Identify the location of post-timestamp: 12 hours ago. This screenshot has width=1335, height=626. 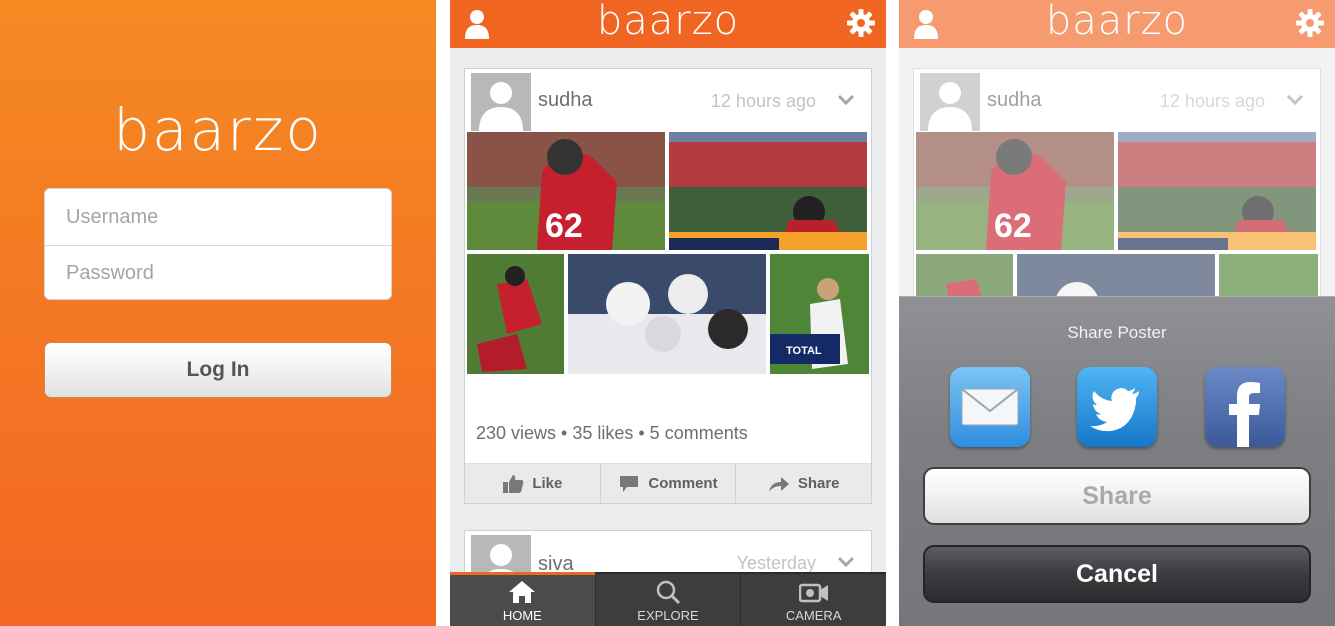
(763, 101).